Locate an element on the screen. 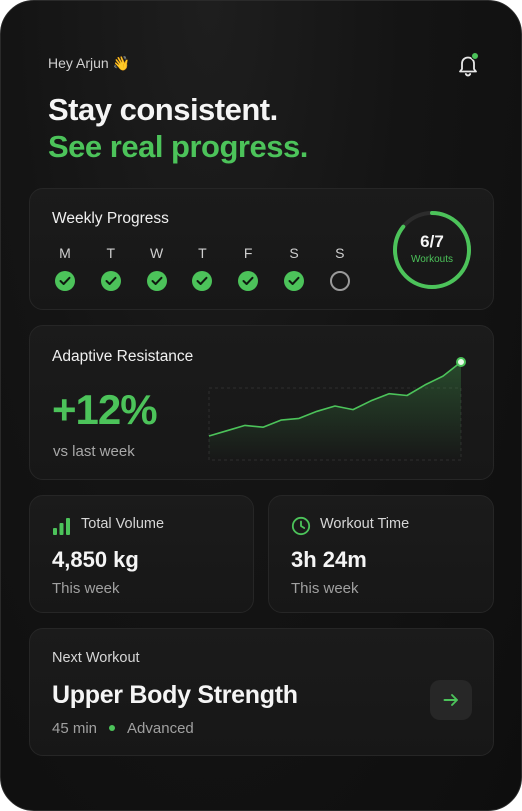  next-workout-duration: 45 min is located at coordinates (75, 728).